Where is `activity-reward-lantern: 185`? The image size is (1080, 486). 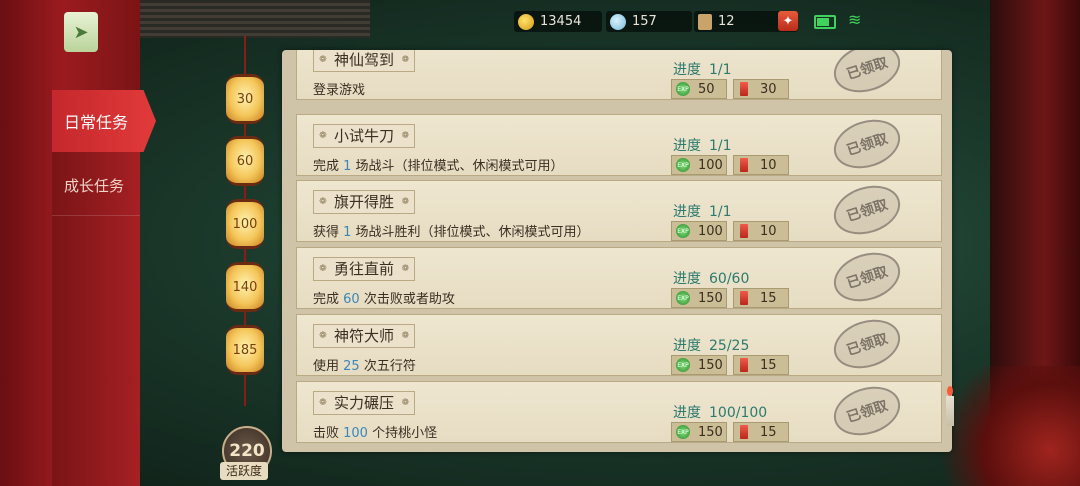 activity-reward-lantern: 185 is located at coordinates (245, 350).